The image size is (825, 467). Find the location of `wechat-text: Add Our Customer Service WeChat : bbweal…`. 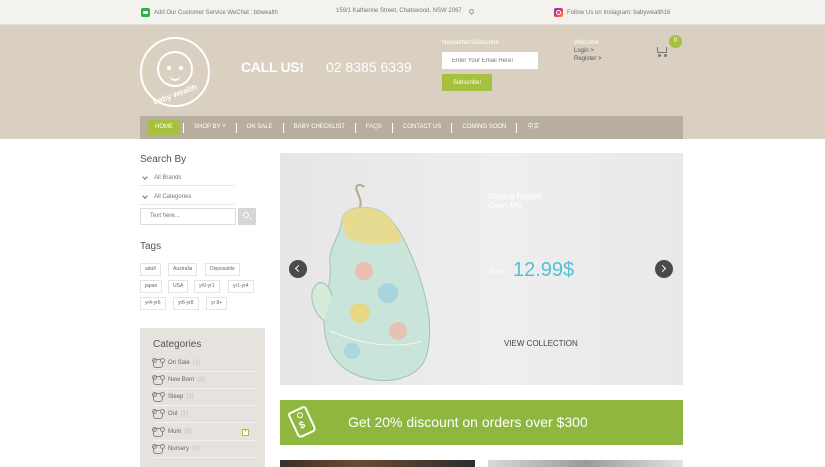

wechat-text: Add Our Customer Service WeChat : bbweal… is located at coordinates (216, 12).